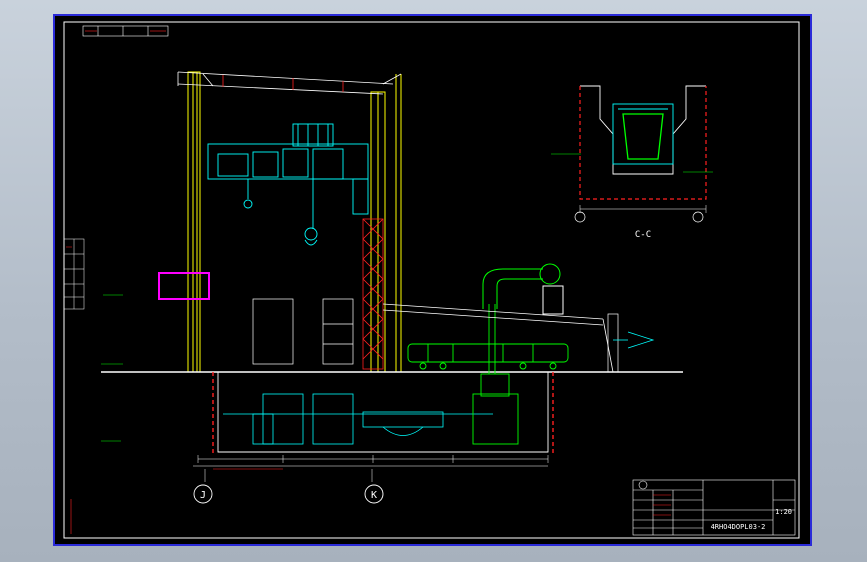 The height and width of the screenshot is (562, 867). I want to click on axis-bubble-k-label: K, so click(374, 495).